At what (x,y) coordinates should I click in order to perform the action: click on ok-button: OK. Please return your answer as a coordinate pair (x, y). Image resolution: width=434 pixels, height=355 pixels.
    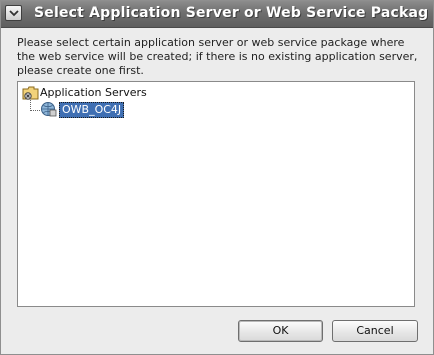
    Looking at the image, I should click on (280, 331).